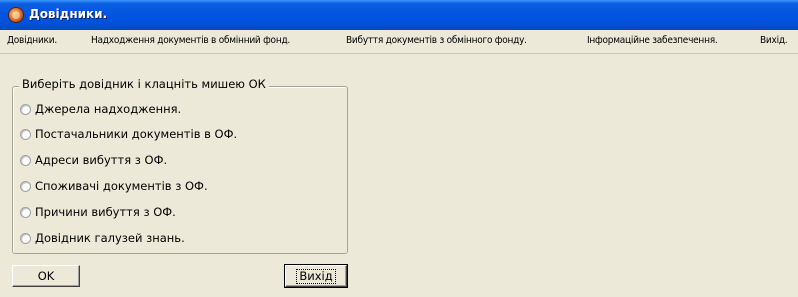 This screenshot has width=798, height=297. I want to click on radio-label: Споживачі документів з ОФ., so click(121, 186).